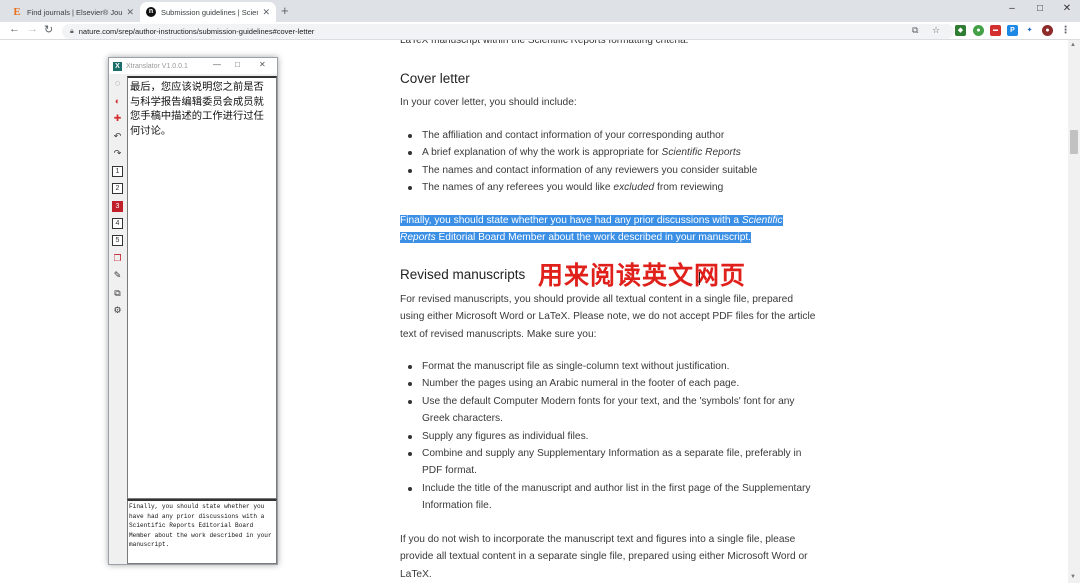 The height and width of the screenshot is (583, 1080). What do you see at coordinates (936, 30) in the screenshot?
I see `bookmark-star-icon: ☆` at bounding box center [936, 30].